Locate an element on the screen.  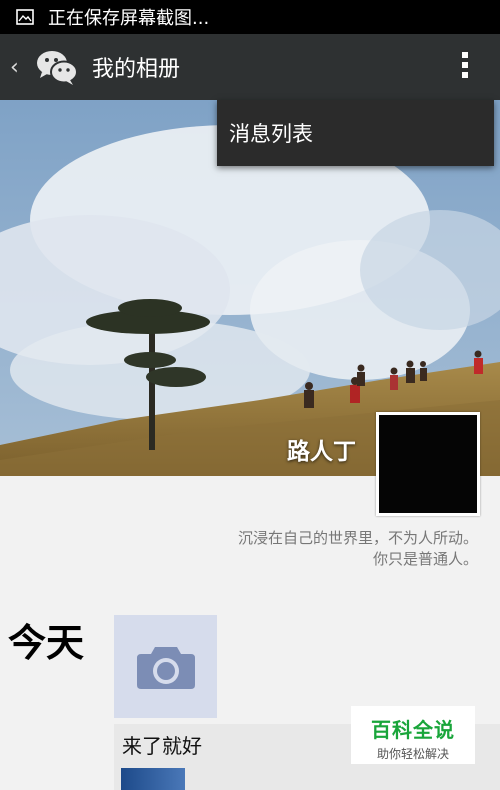
watermark-subtitle: 助你轻松解决 is located at coordinates (412, 754).